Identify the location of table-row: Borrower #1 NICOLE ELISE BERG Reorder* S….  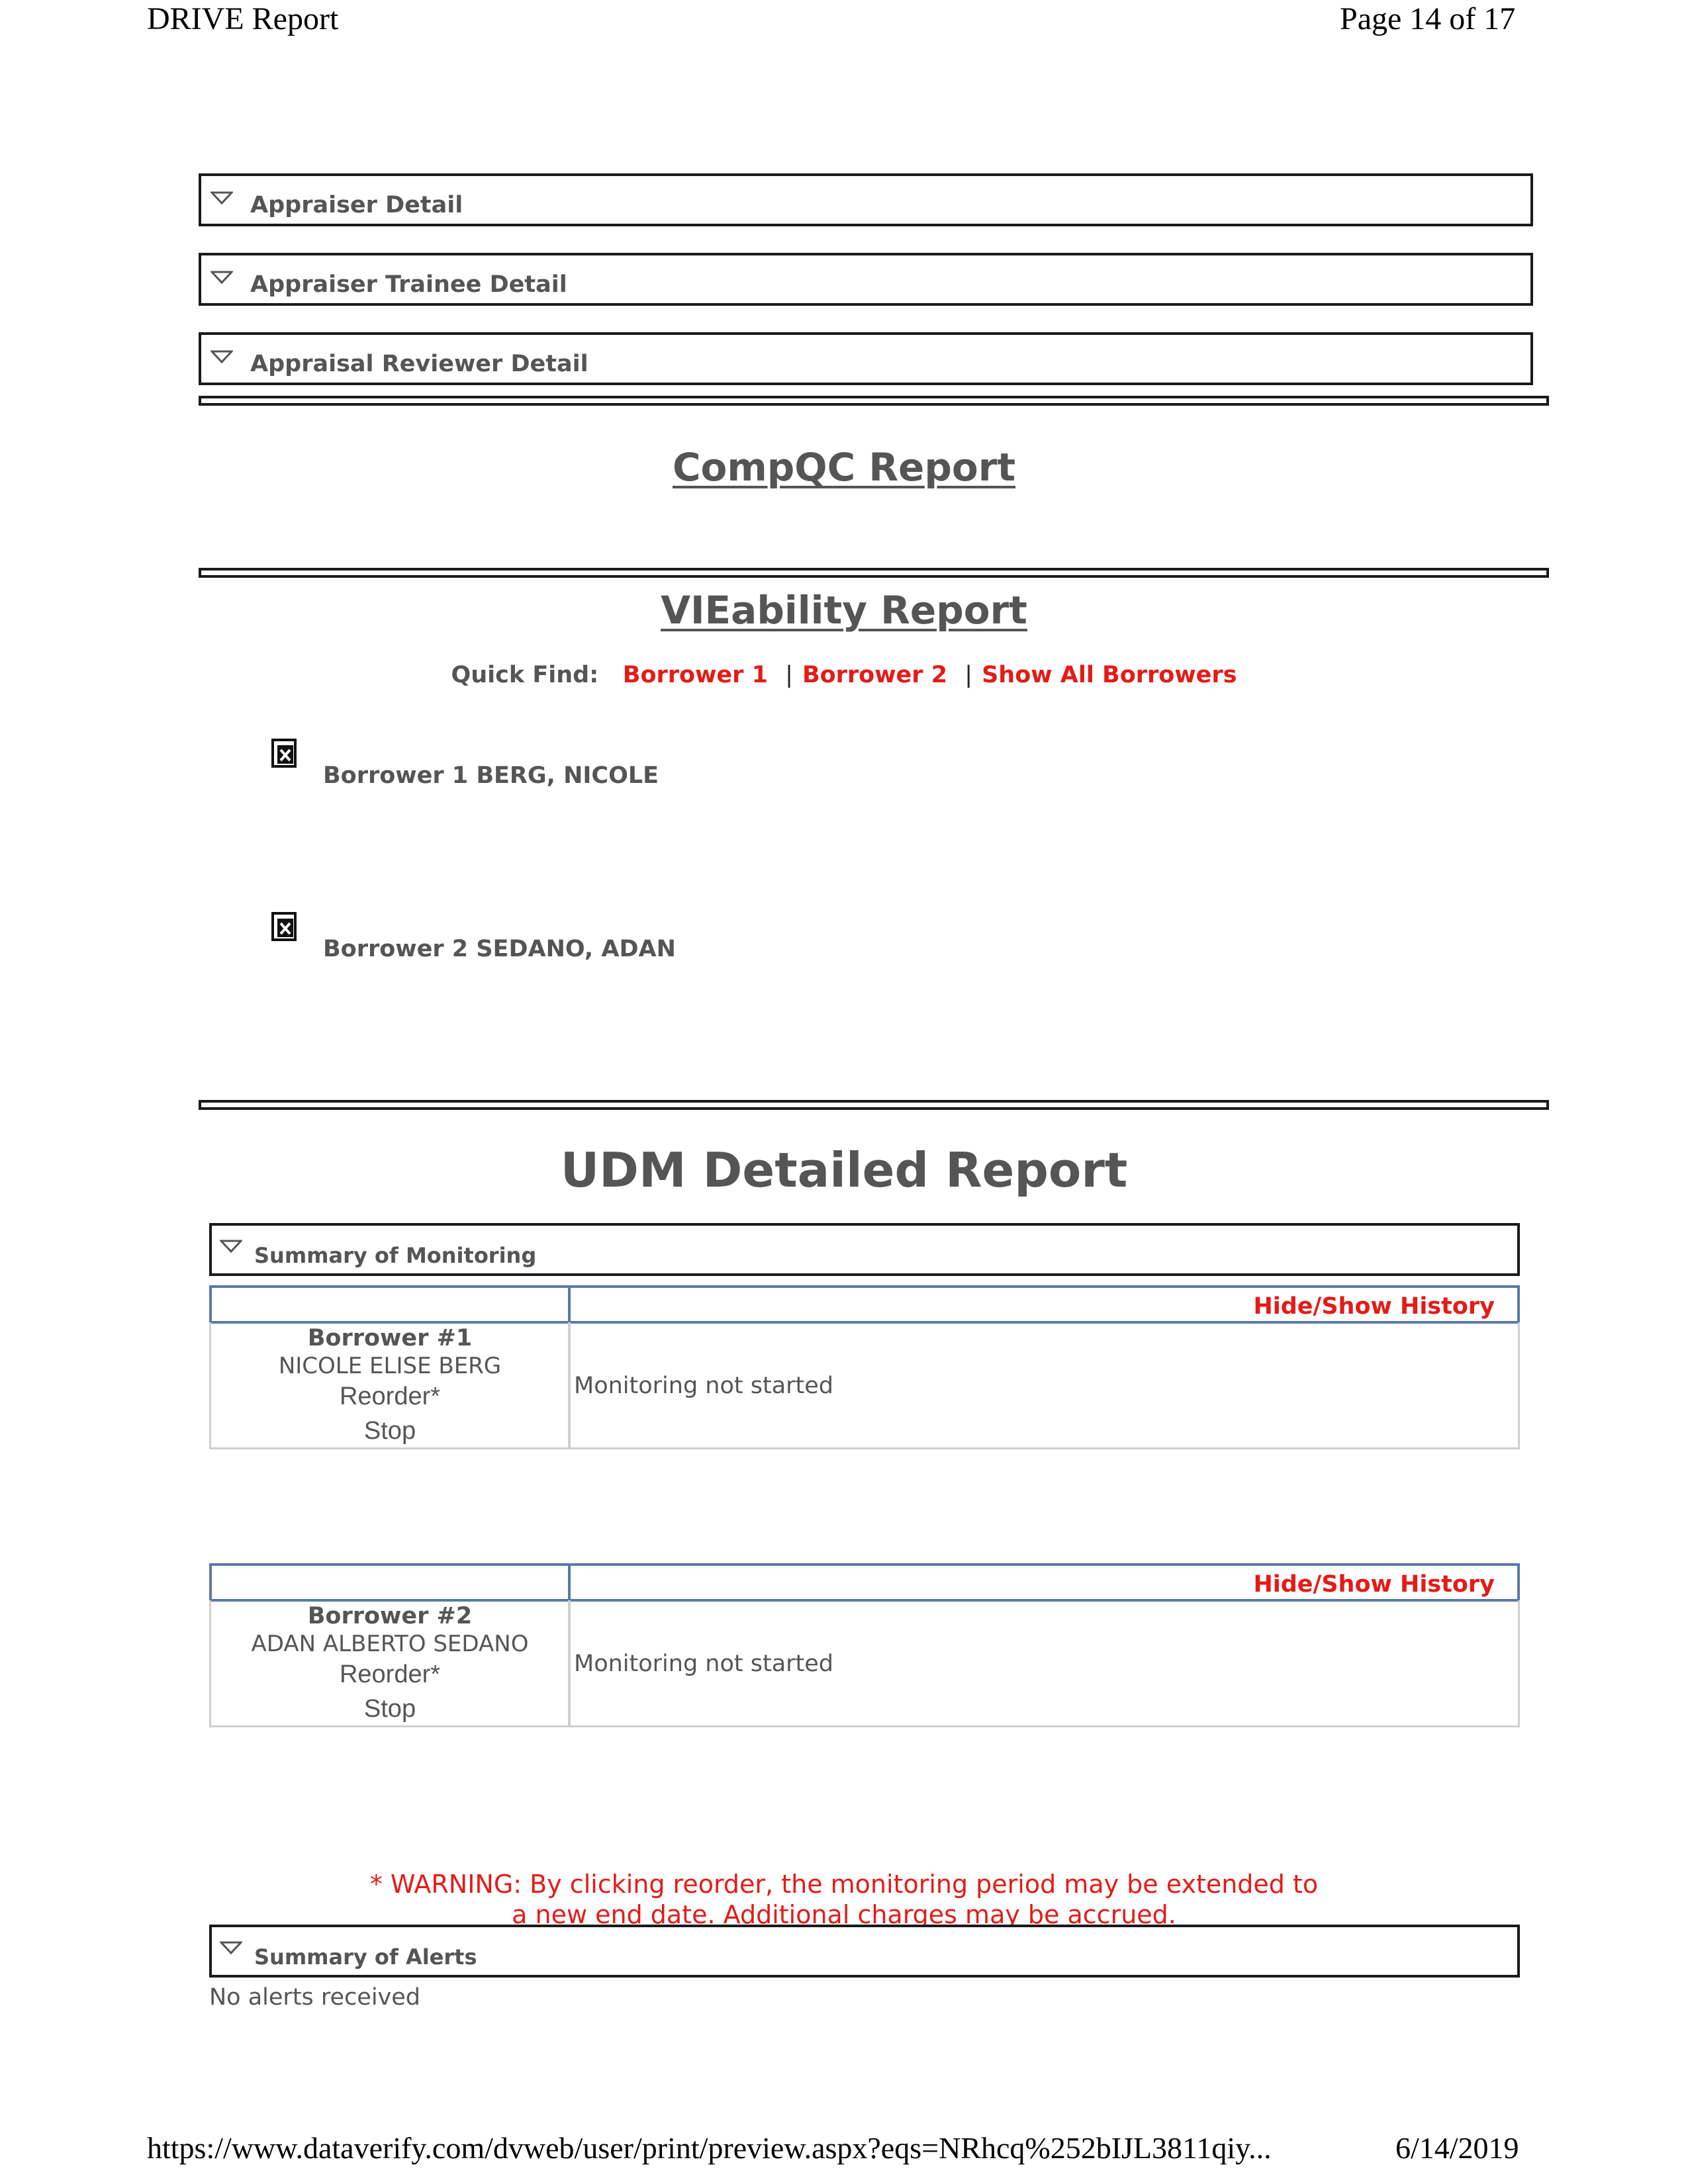
(864, 1385).